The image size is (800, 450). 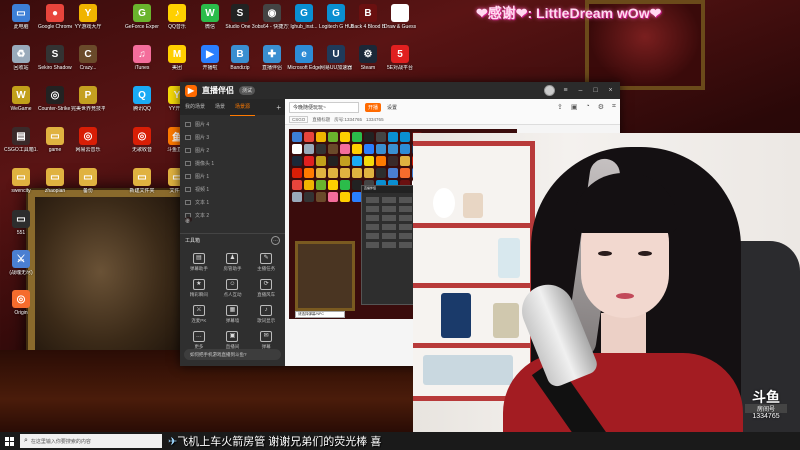 What do you see at coordinates (588, 107) in the screenshot?
I see `notification-icon: ◔` at bounding box center [588, 107].